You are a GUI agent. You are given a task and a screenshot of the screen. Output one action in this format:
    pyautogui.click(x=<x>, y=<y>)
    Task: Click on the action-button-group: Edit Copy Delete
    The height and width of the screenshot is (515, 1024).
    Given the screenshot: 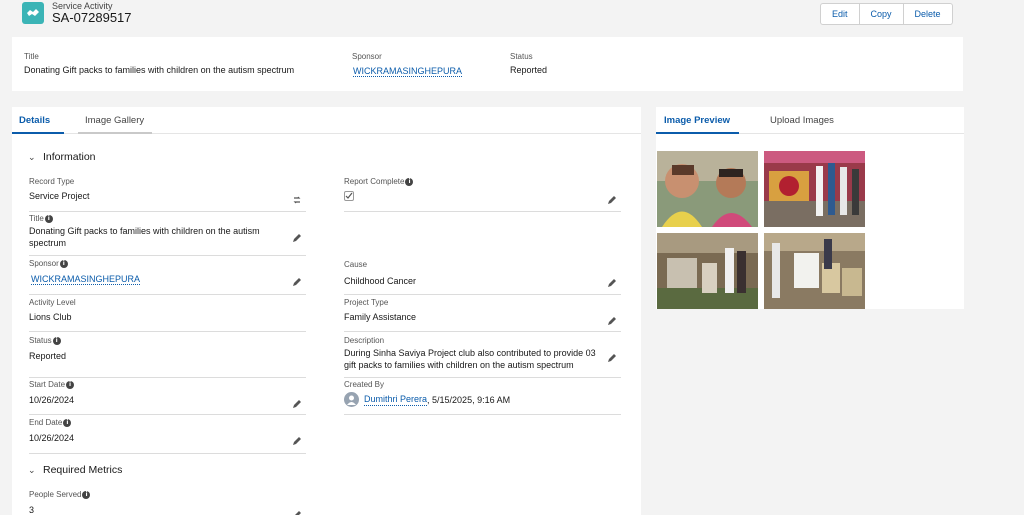 What is the action you would take?
    pyautogui.click(x=886, y=14)
    